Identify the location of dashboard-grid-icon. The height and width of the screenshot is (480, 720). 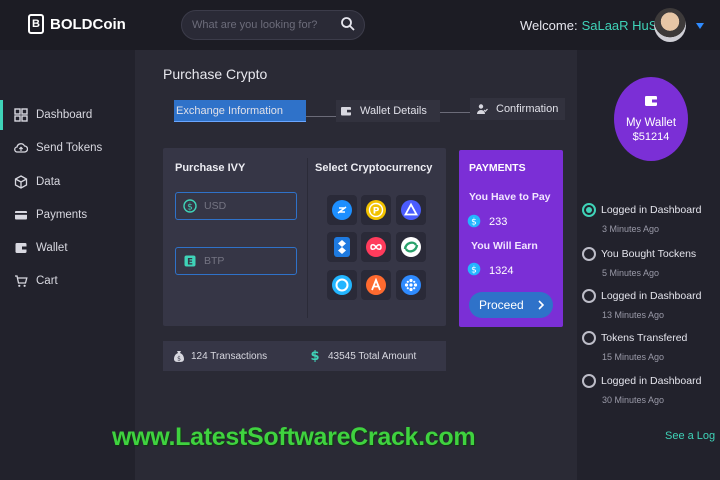
(21, 115).